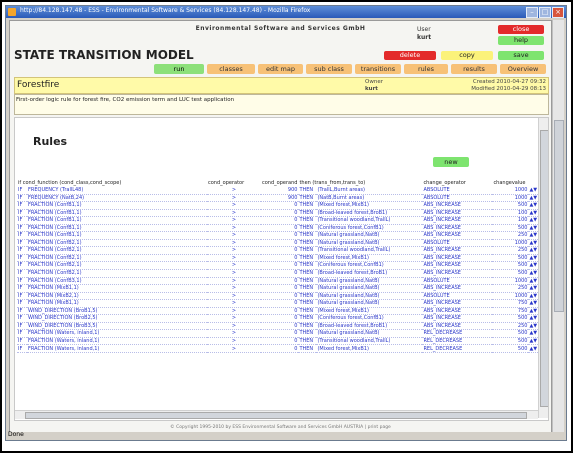 The image size is (573, 455). What do you see at coordinates (543, 268) in the screenshot?
I see `rules-vertical-scrollbar` at bounding box center [543, 268].